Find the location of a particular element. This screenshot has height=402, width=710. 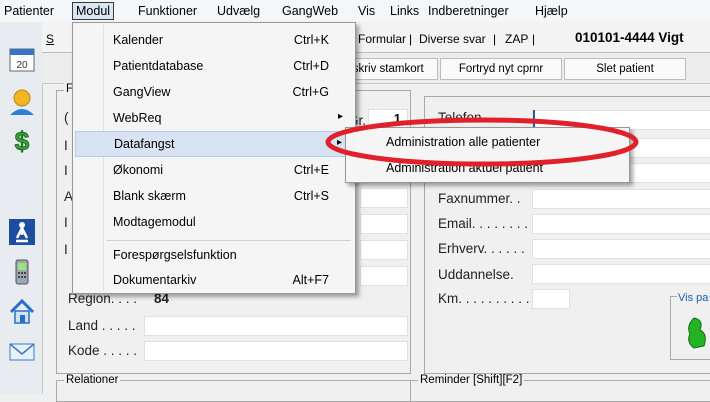

uddannelse-label: Uddannelse. is located at coordinates (476, 274).